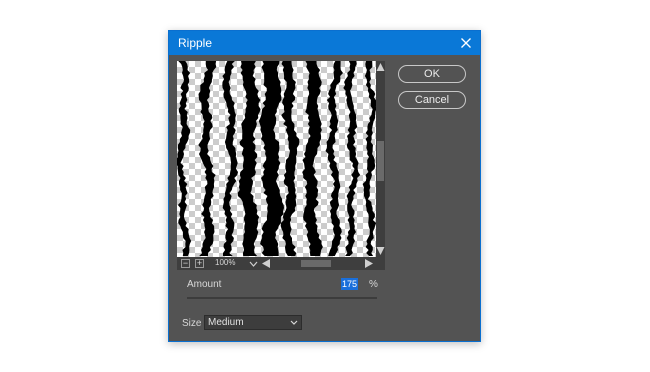 The height and width of the screenshot is (372, 650). I want to click on preview-horizontal-scrollbar, so click(317, 263).